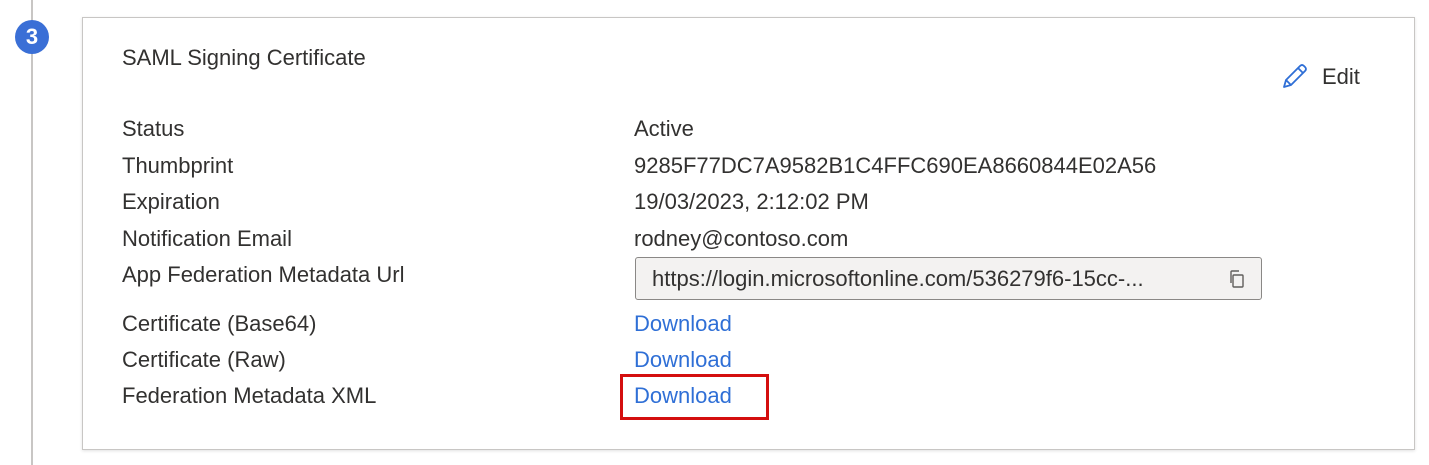  I want to click on thumbprint-value: 9285F77DC7A9582B1C4FFC690EA8660844E02A56, so click(895, 165).